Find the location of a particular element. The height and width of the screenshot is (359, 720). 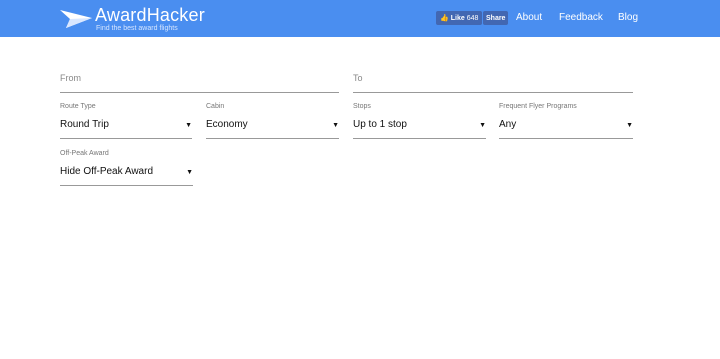

paper-plane-icon is located at coordinates (76, 19).